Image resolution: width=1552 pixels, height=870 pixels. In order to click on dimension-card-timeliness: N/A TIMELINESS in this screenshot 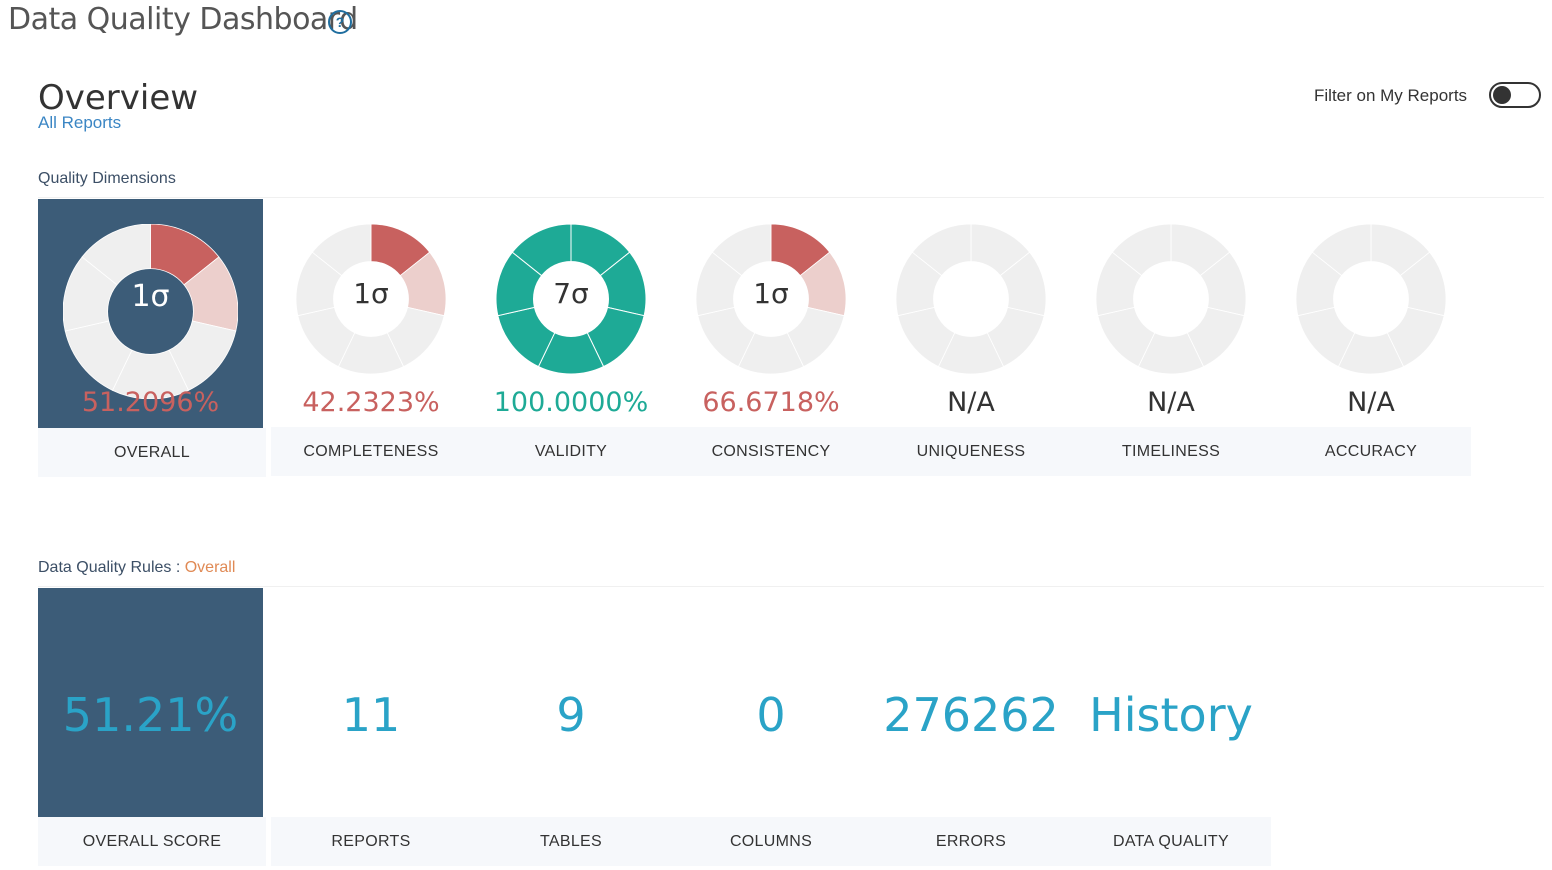, I will do `click(1171, 338)`.